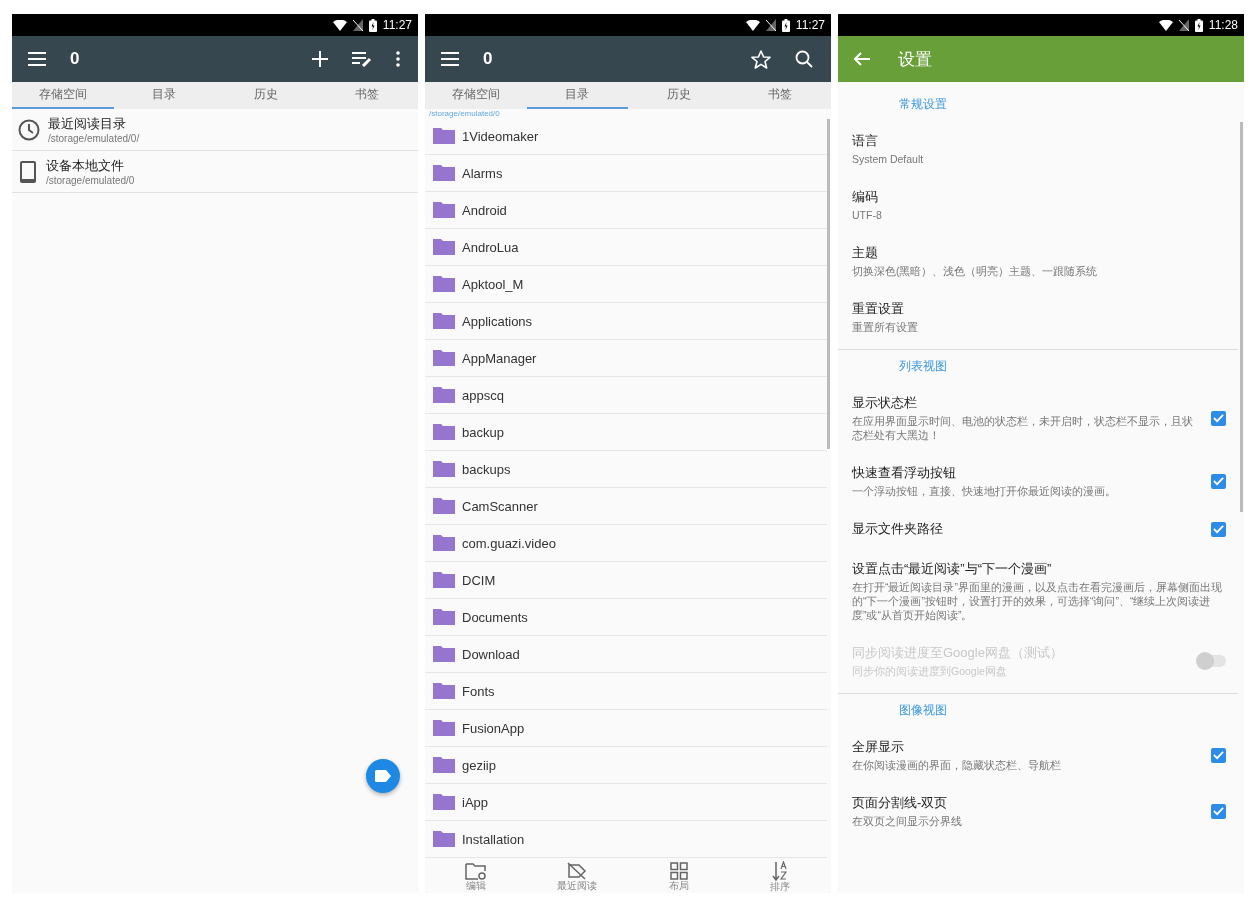 The image size is (1256, 910). What do you see at coordinates (626, 654) in the screenshot?
I see `folder-item: Download` at bounding box center [626, 654].